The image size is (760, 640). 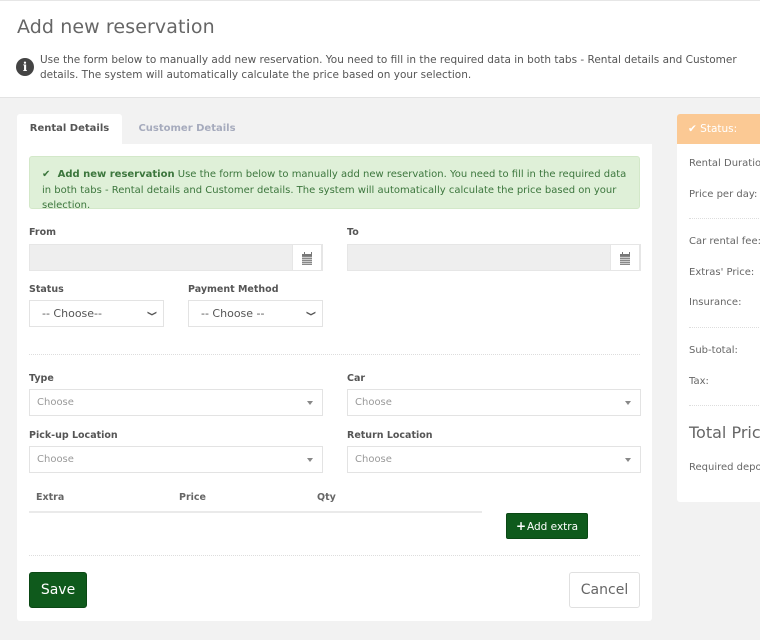 What do you see at coordinates (724, 467) in the screenshot?
I see `required-deposit-label: Required deposit:` at bounding box center [724, 467].